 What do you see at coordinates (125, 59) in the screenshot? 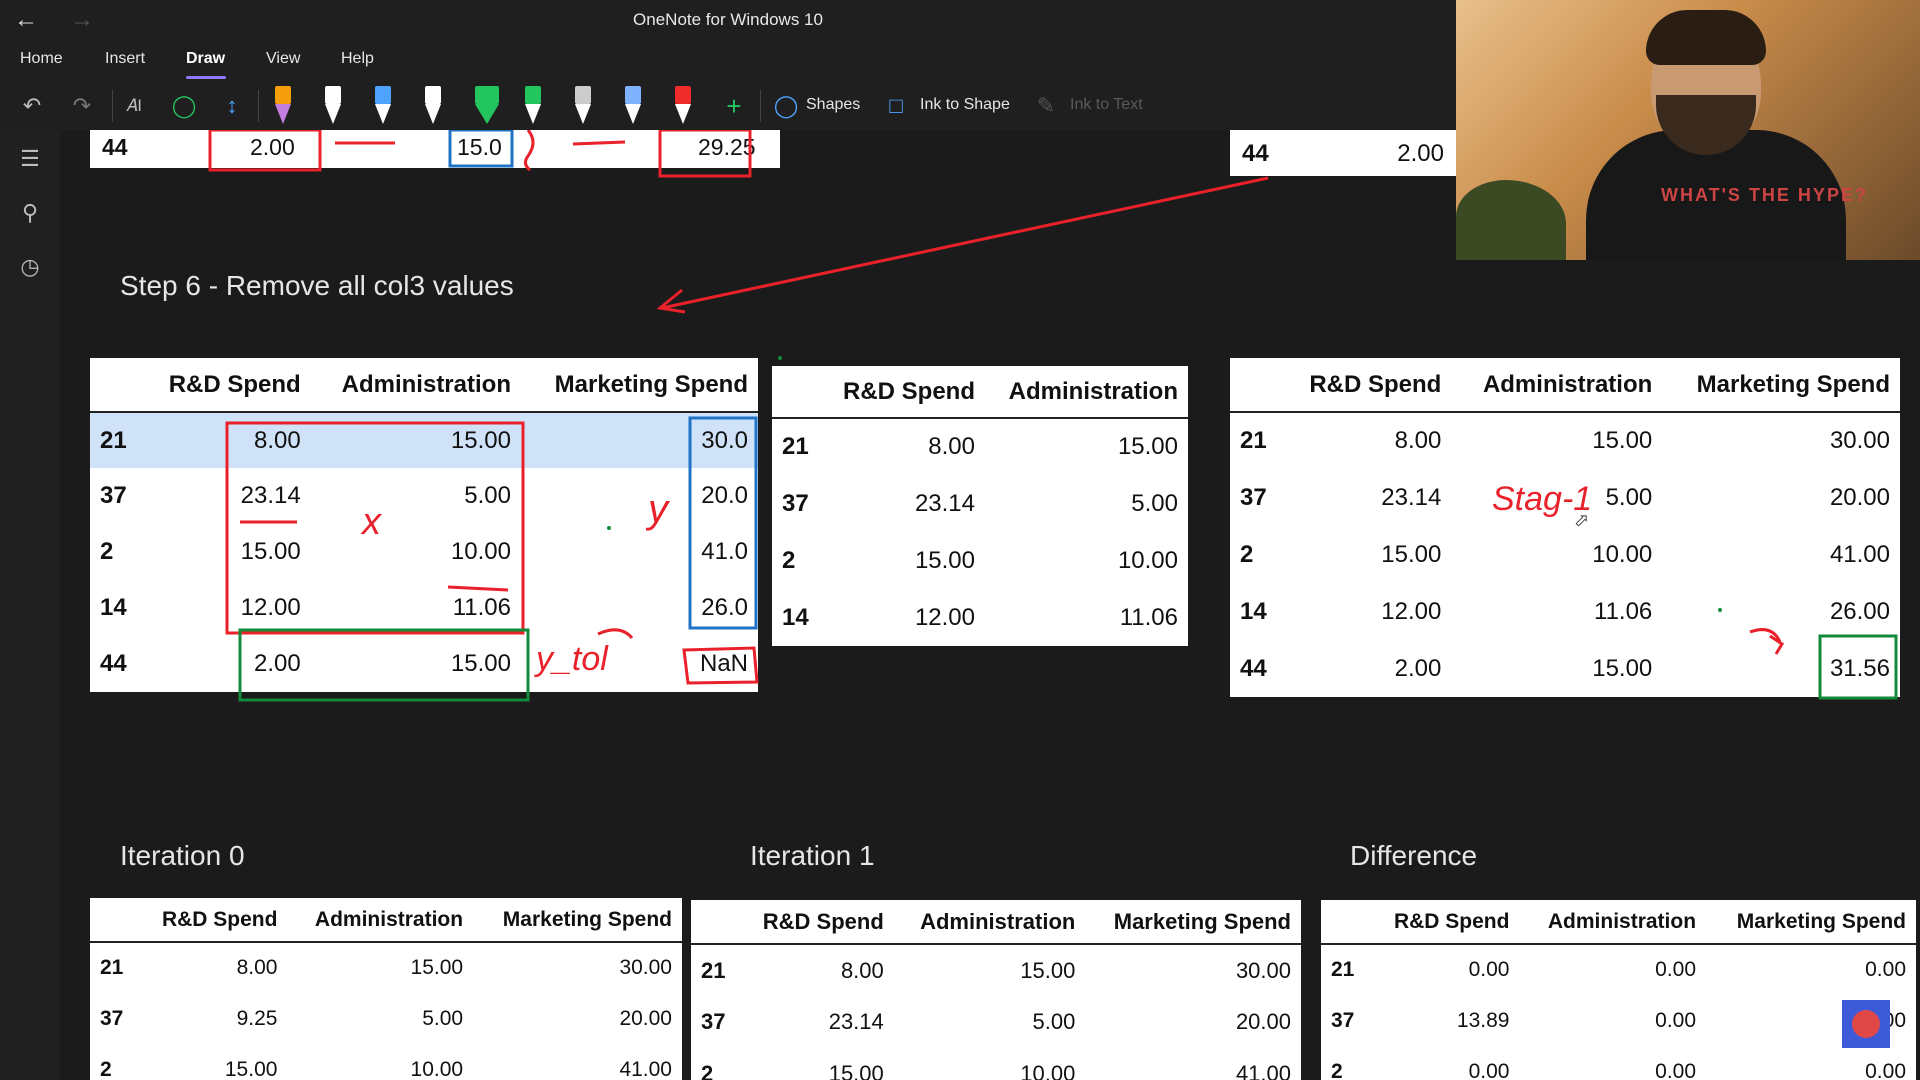
I see `menu-insert: Insert` at bounding box center [125, 59].